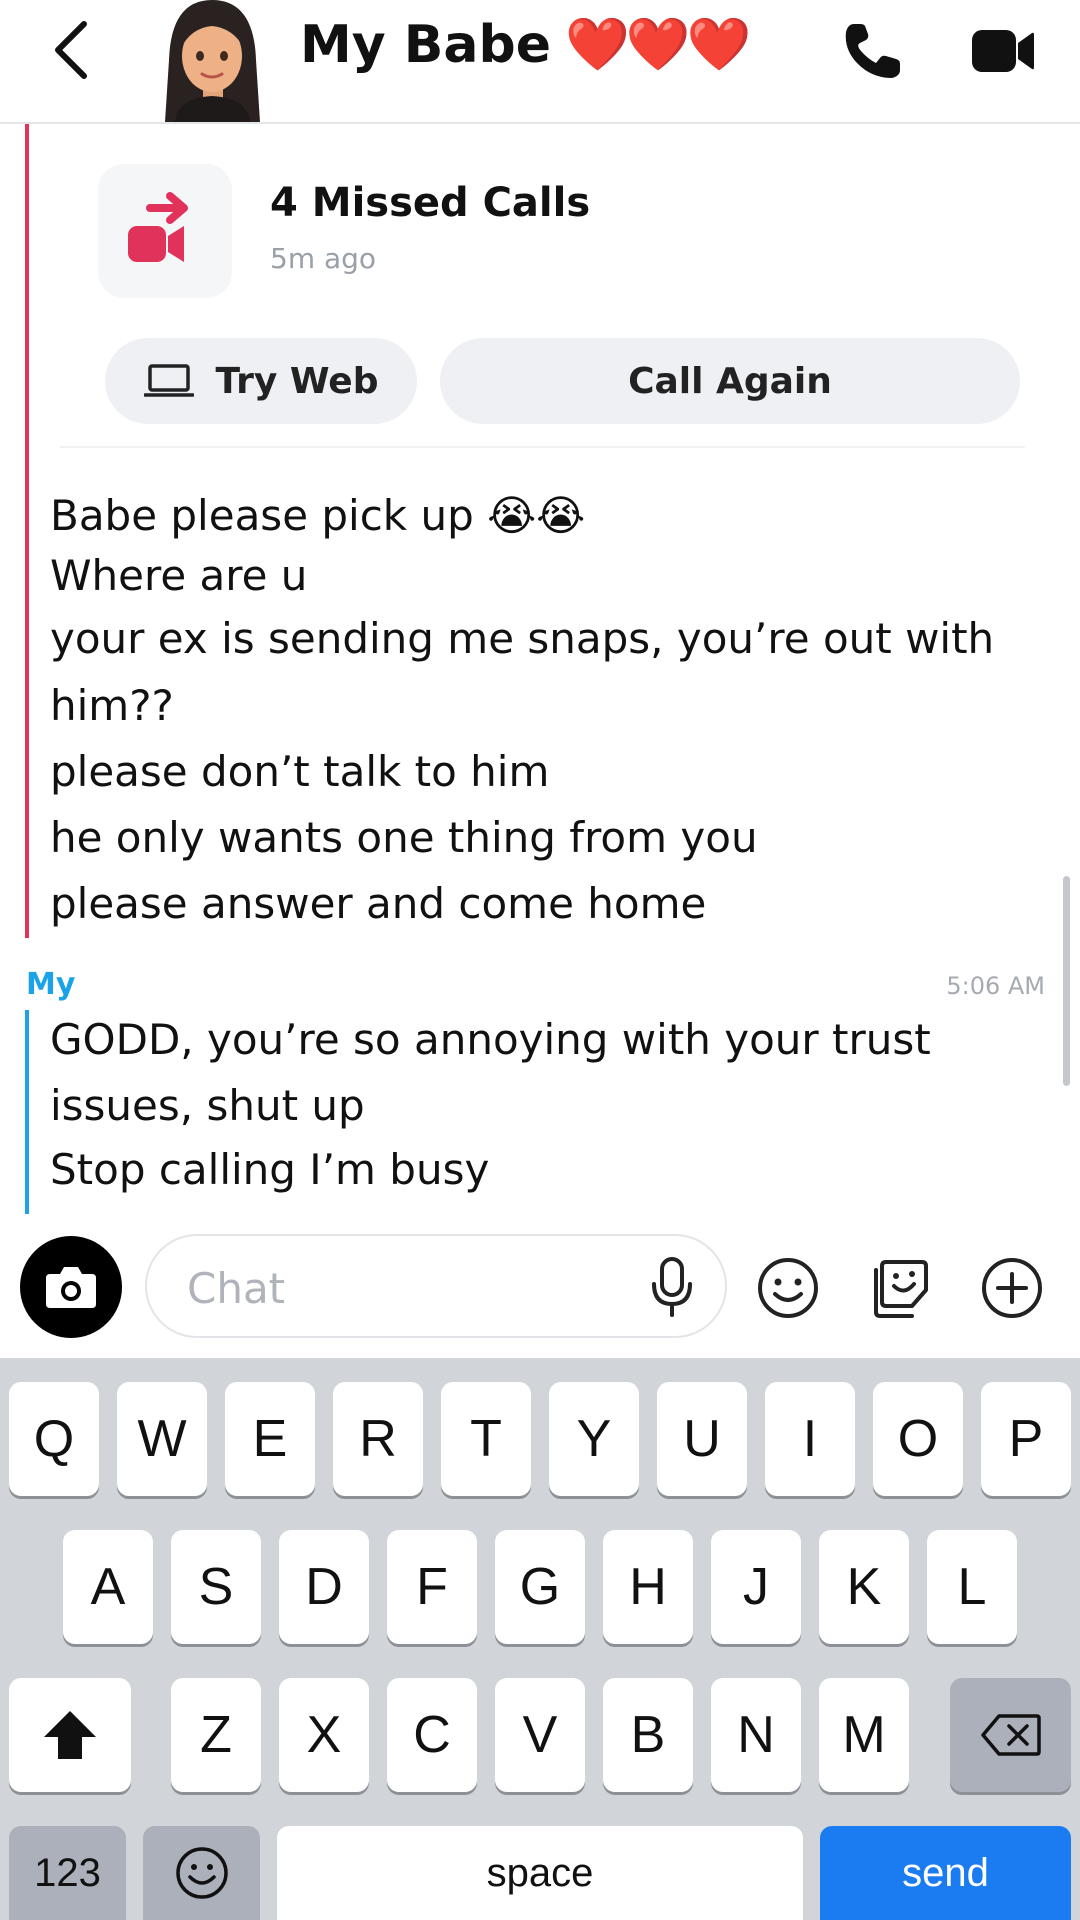 The width and height of the screenshot is (1080, 1920). What do you see at coordinates (54, 1439) in the screenshot?
I see `key-q: Q` at bounding box center [54, 1439].